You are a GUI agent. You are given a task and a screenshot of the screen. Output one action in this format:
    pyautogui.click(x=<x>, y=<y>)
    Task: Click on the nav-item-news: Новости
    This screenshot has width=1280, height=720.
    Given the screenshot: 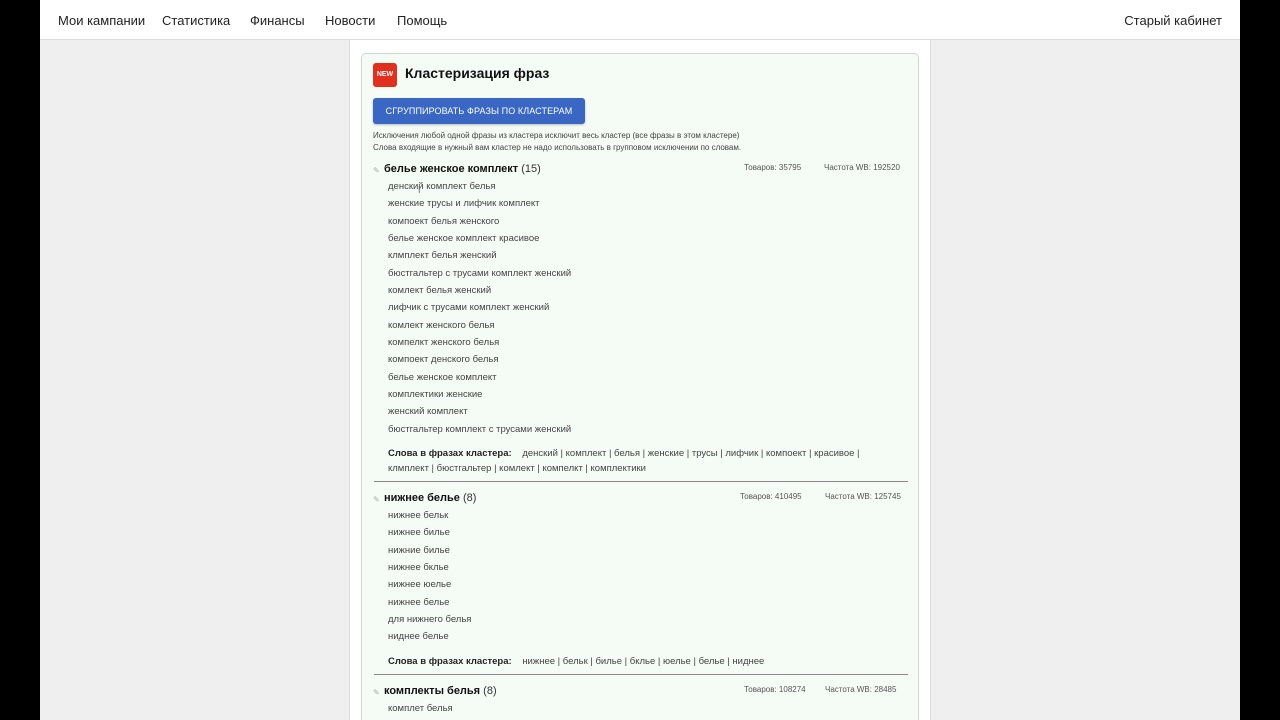 What is the action you would take?
    pyautogui.click(x=350, y=20)
    